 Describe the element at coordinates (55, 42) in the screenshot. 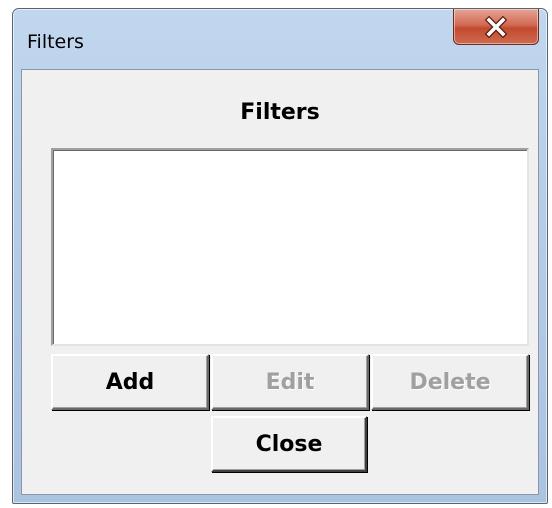

I see `window-title: Filters` at that location.